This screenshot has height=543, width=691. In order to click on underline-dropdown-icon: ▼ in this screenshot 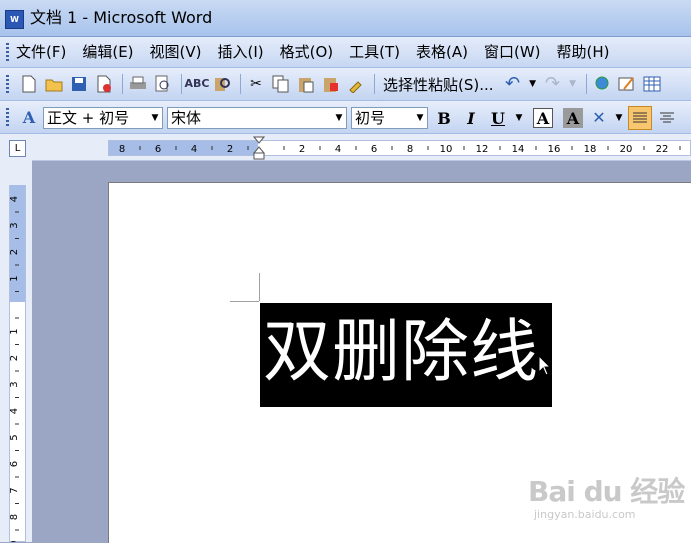, I will do `click(519, 118)`.